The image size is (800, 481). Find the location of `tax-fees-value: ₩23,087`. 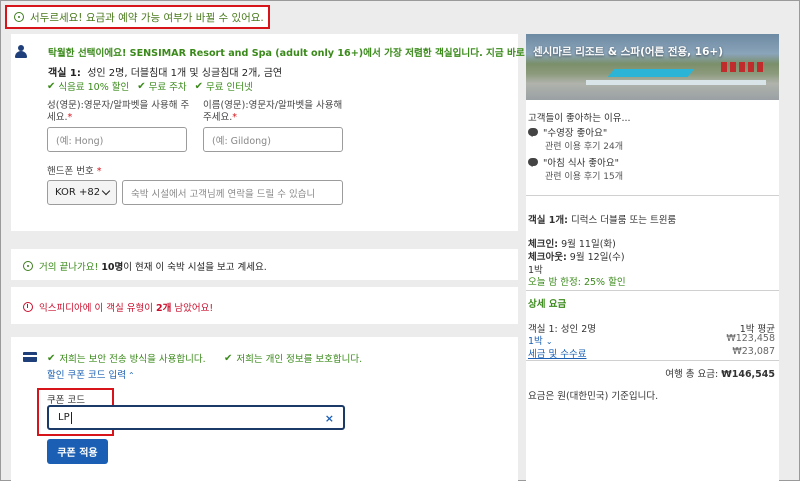

tax-fees-value: ₩23,087 is located at coordinates (753, 351).